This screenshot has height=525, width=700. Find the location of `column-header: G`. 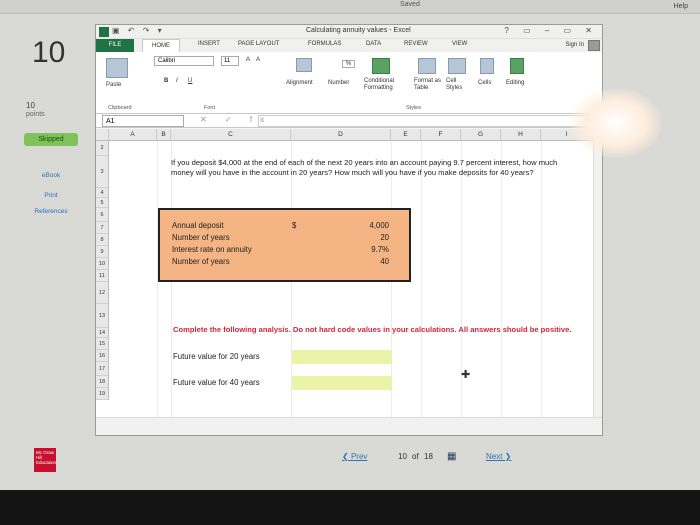

column-header: G is located at coordinates (481, 135).